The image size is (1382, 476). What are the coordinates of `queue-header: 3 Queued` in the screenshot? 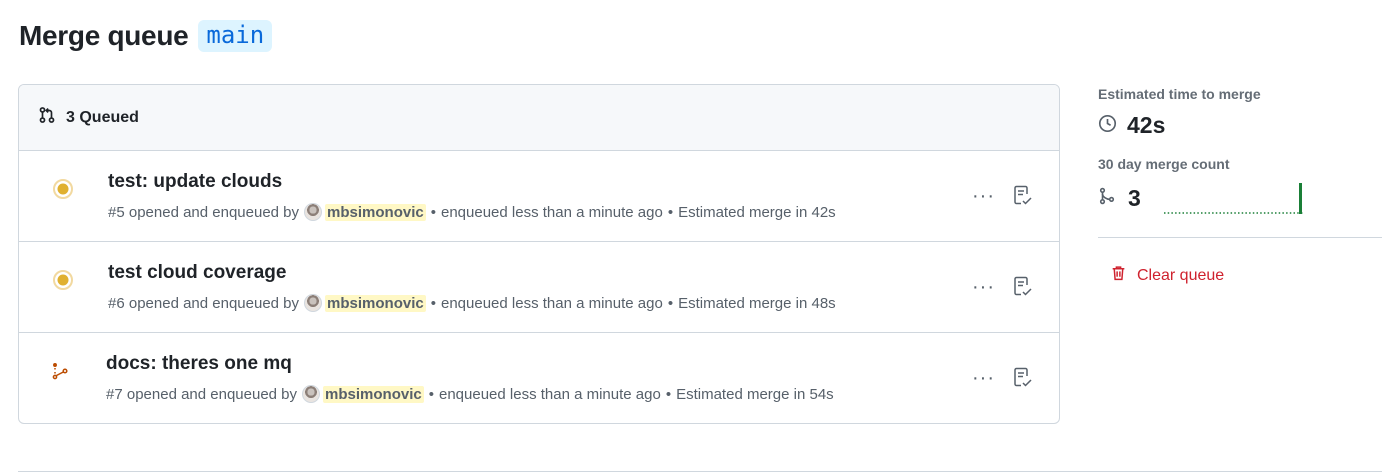 It's located at (539, 118).